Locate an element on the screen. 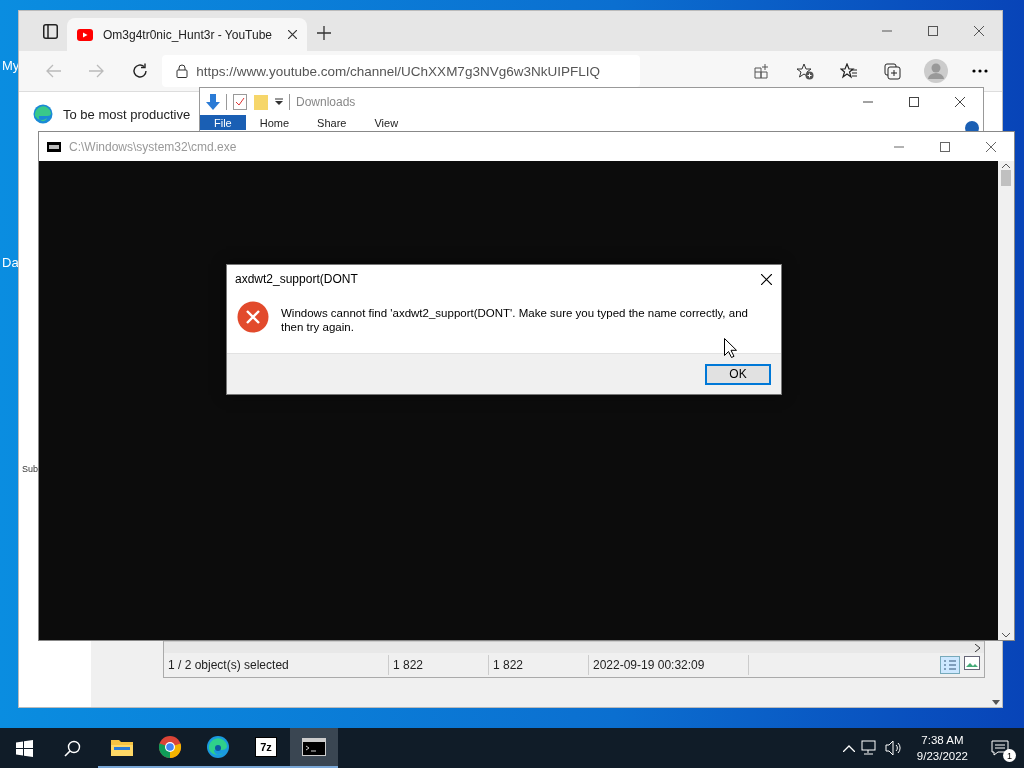  taskbar-app-button is located at coordinates (314, 748).